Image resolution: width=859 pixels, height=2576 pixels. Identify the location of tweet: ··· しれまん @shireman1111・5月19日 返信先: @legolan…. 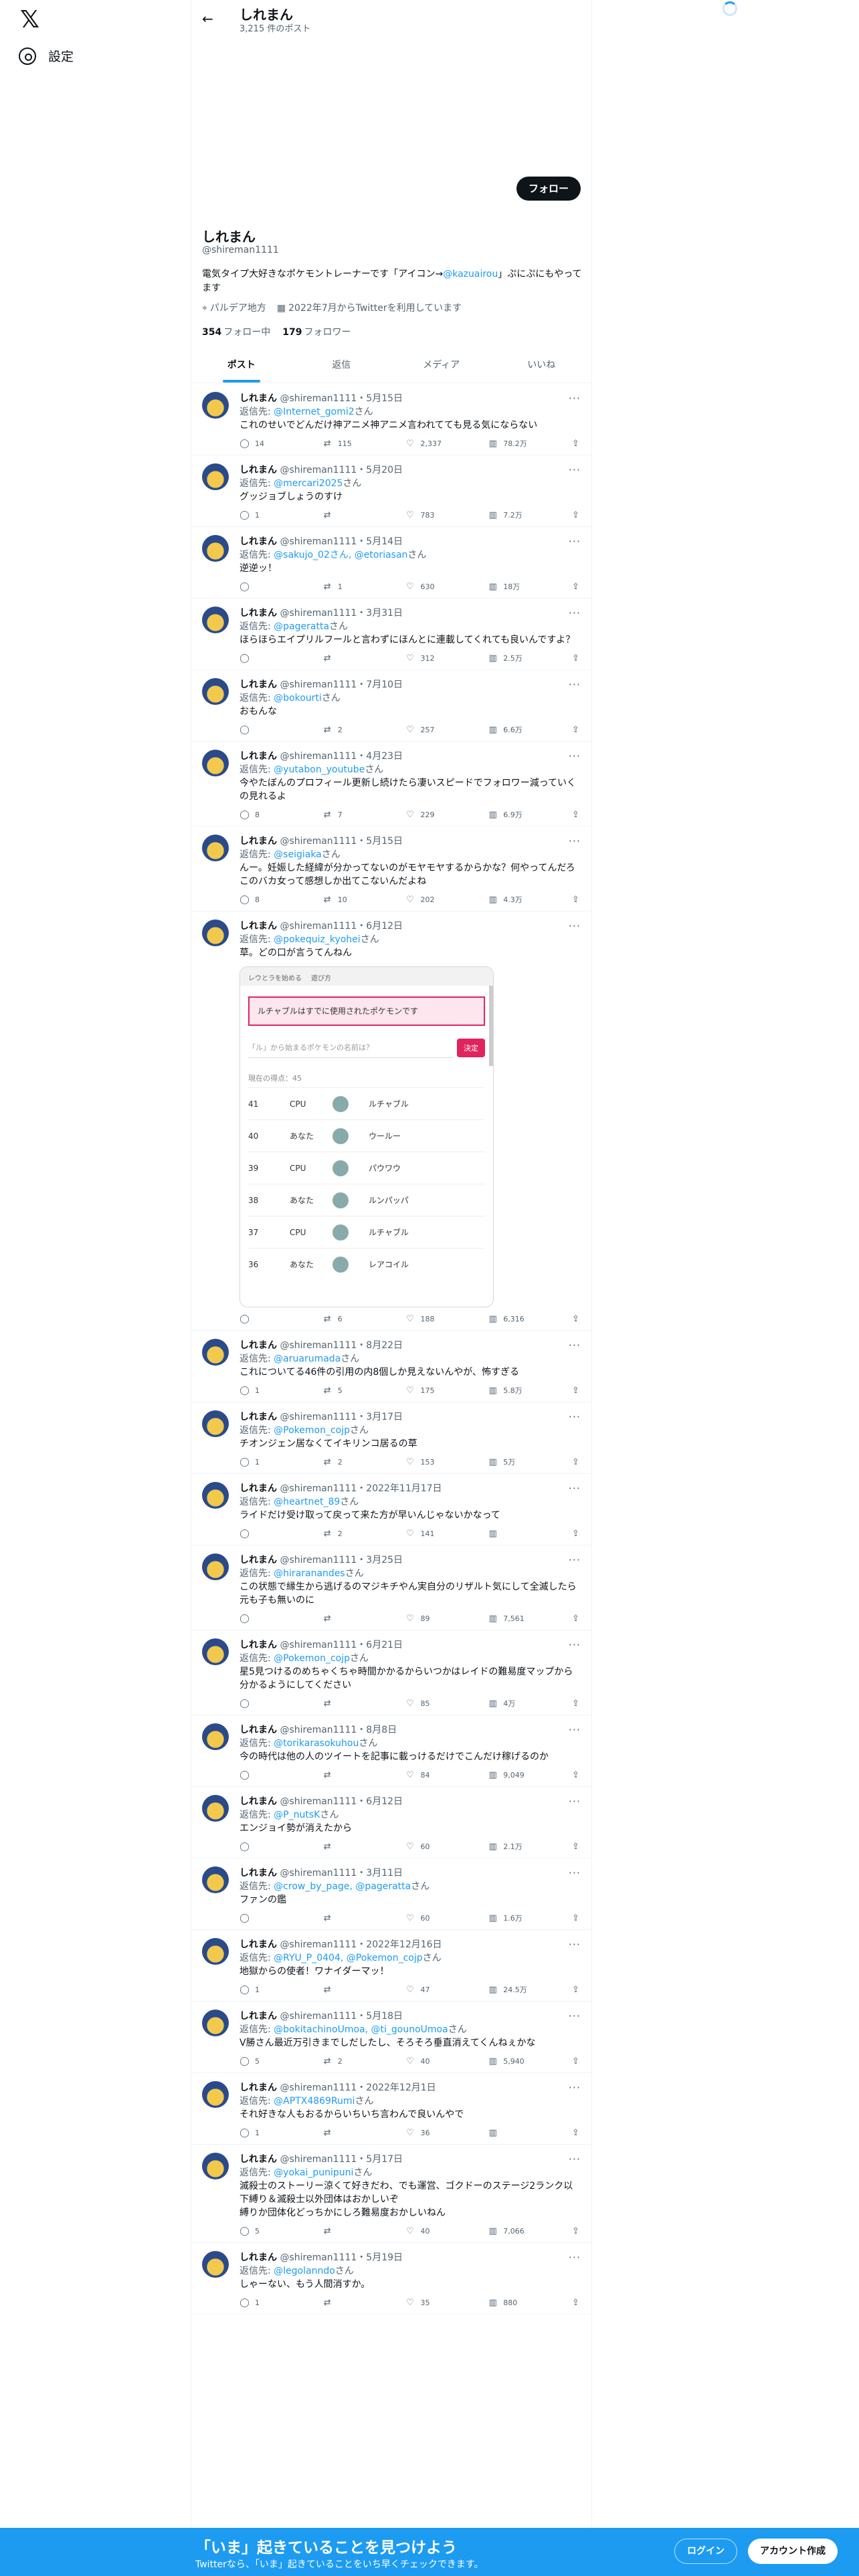
(391, 2279).